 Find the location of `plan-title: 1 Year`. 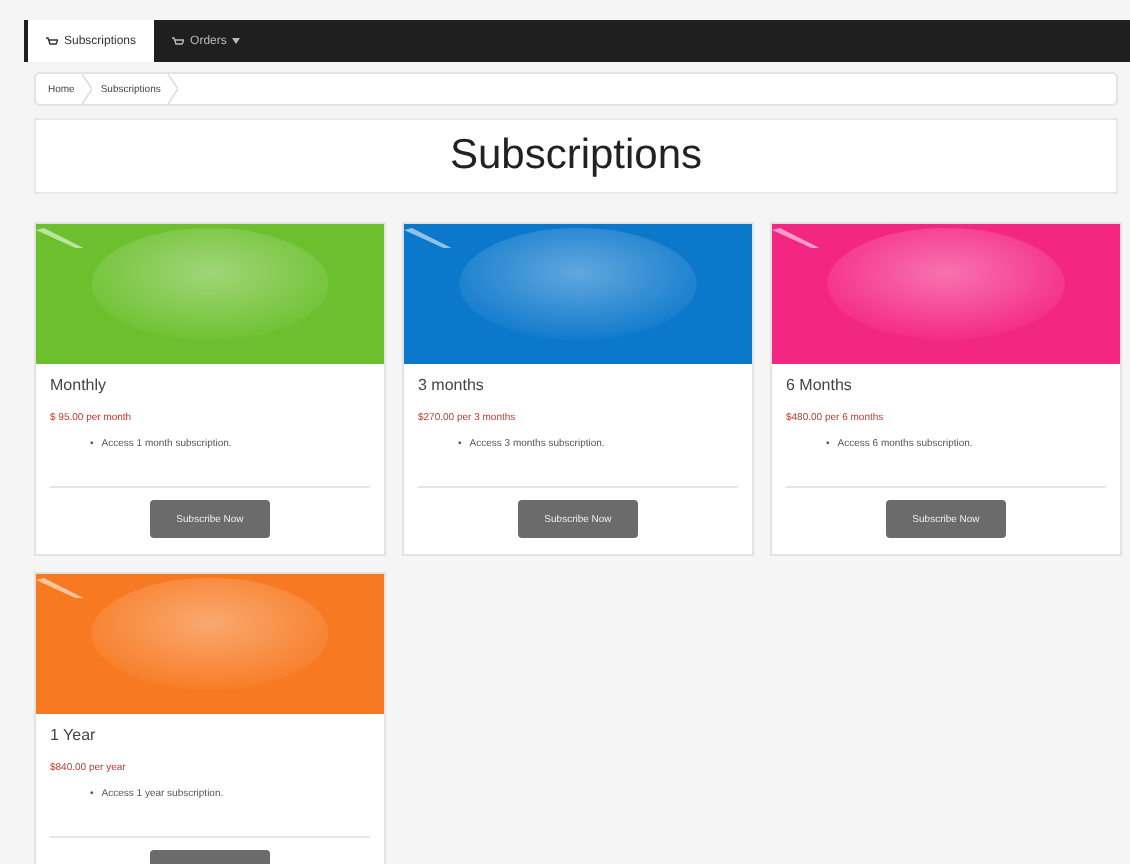

plan-title: 1 Year is located at coordinates (74, 735).